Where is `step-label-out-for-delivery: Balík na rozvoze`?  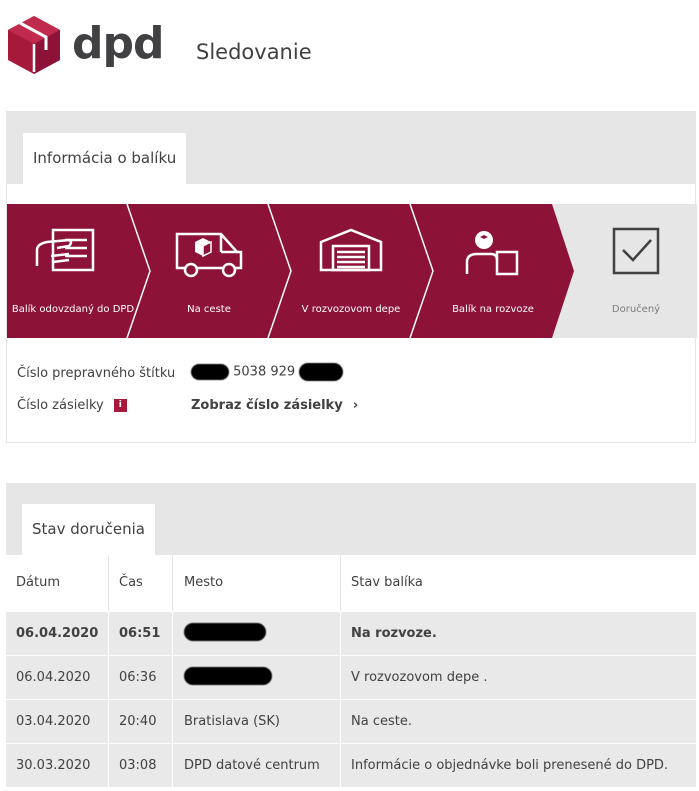
step-label-out-for-delivery: Balík na rozvoze is located at coordinates (493, 309).